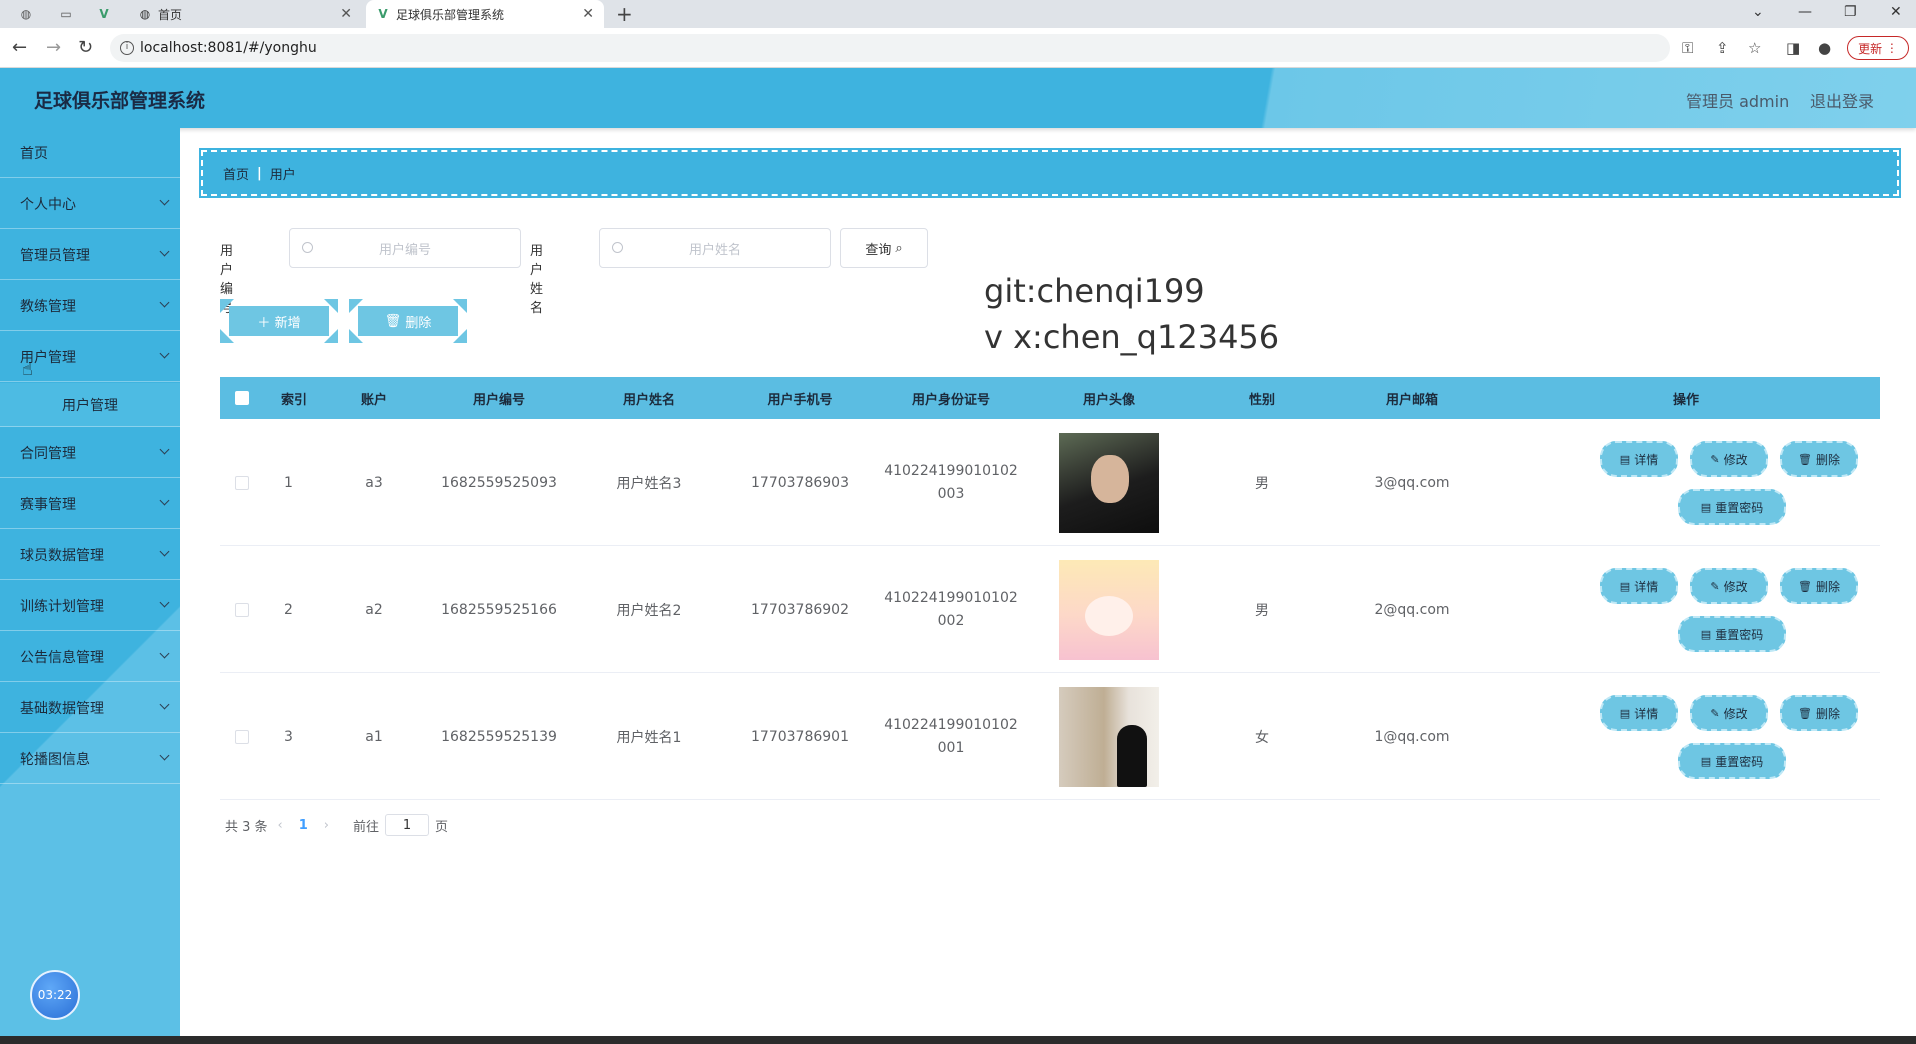 Image resolution: width=1916 pixels, height=1044 pixels. I want to click on forward-icon: →, so click(53, 48).